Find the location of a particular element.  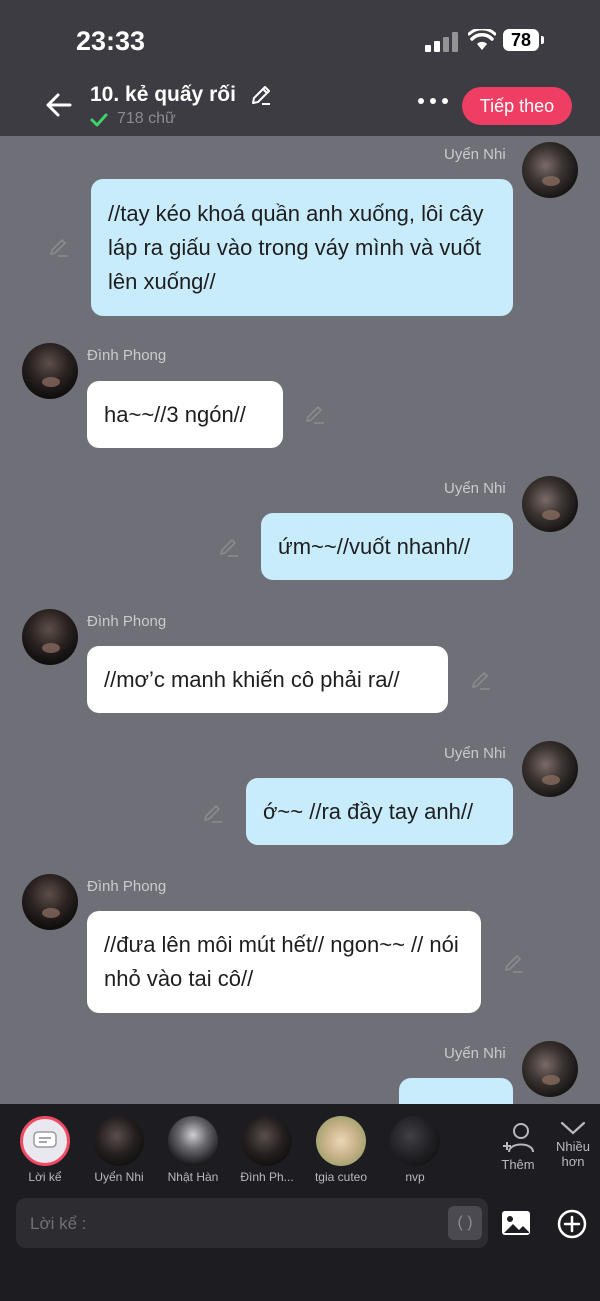

more-label-line2: hơn is located at coordinates (573, 1161).